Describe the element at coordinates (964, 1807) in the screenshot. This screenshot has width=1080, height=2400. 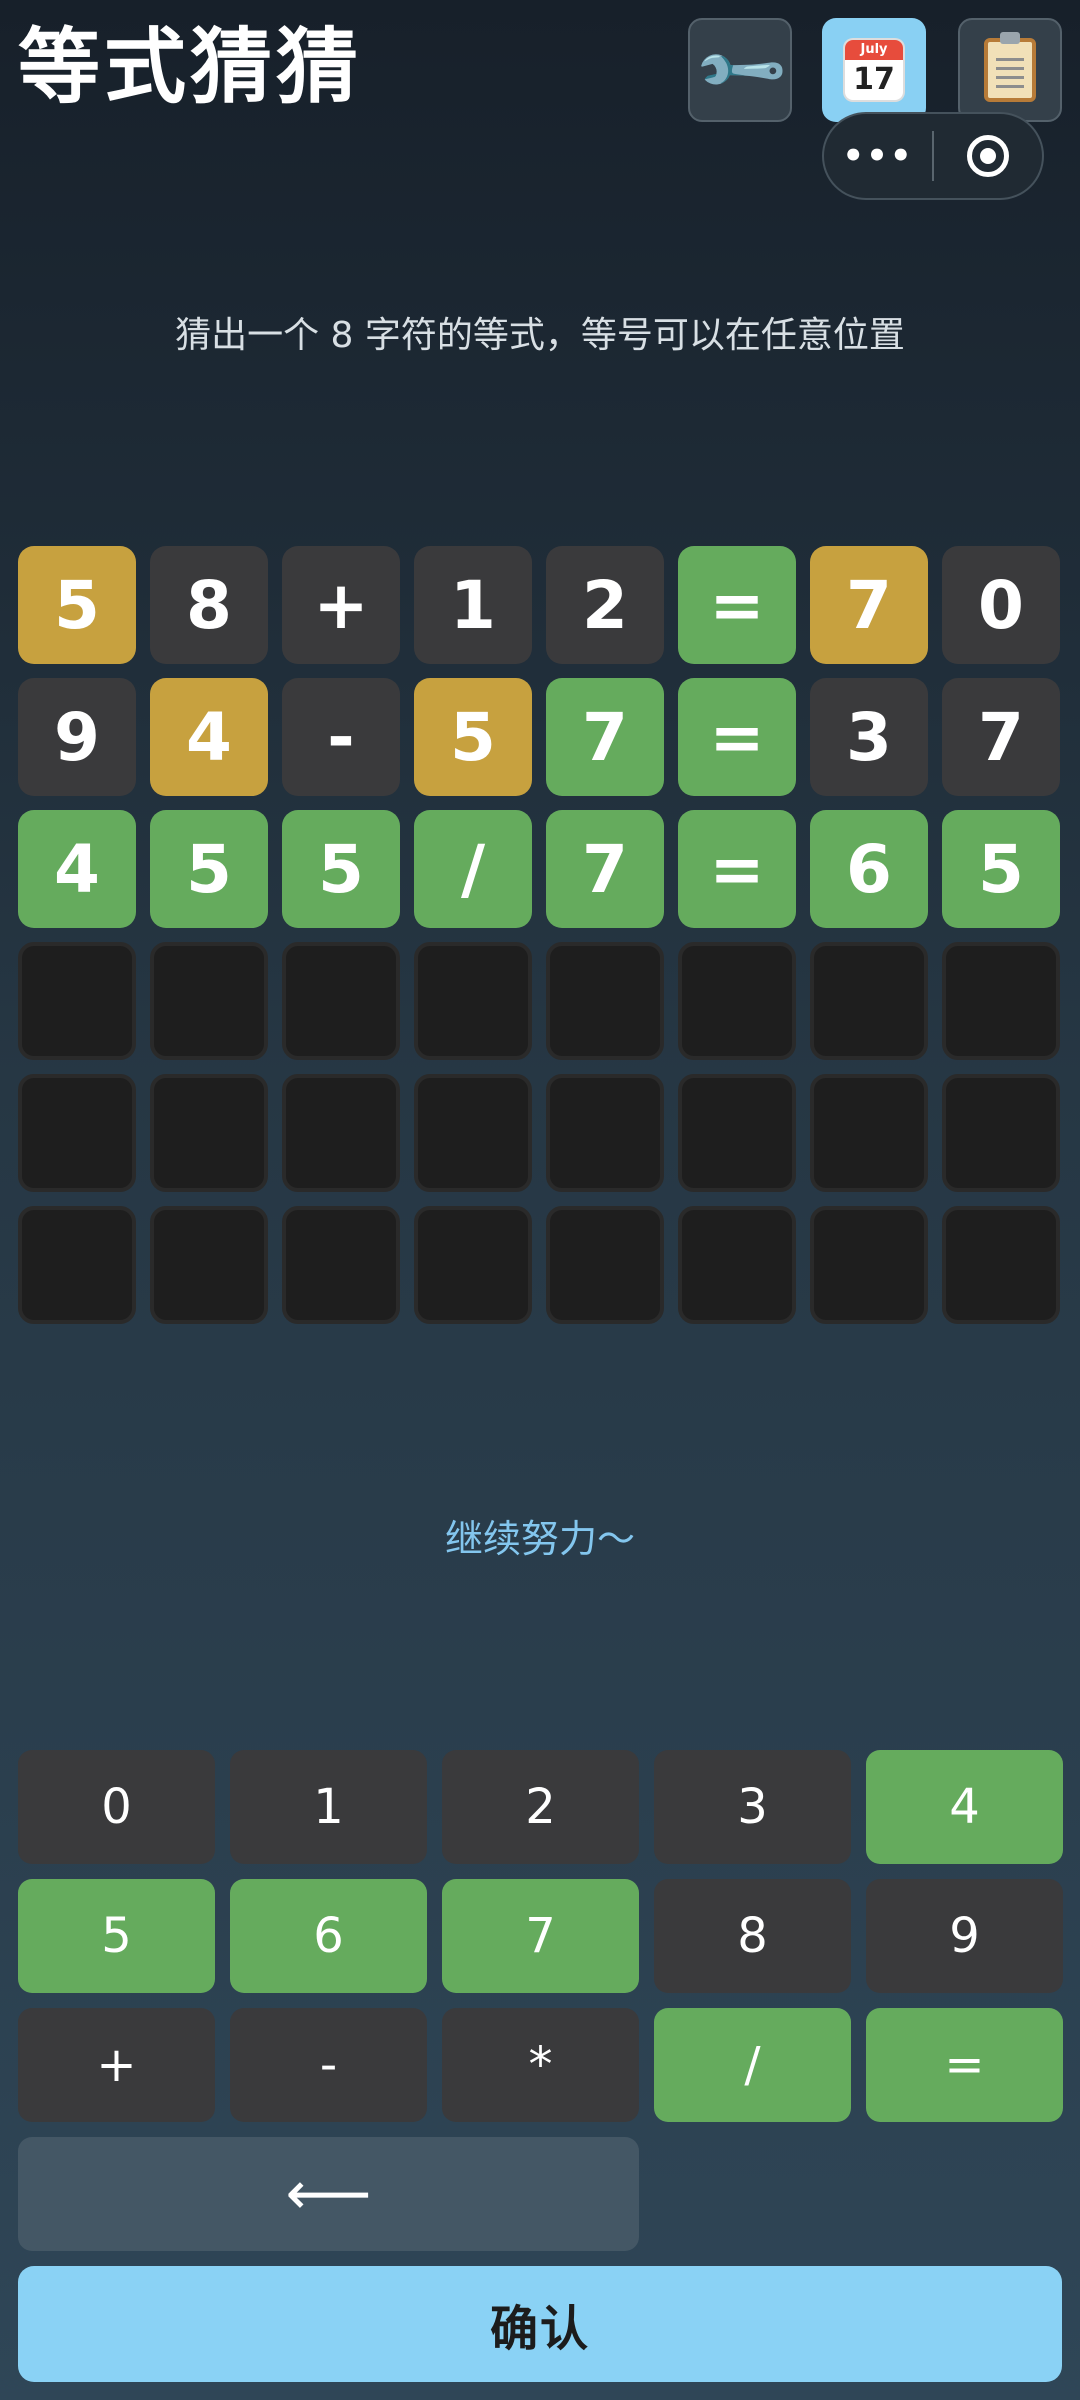
I see `key-button: 4` at that location.